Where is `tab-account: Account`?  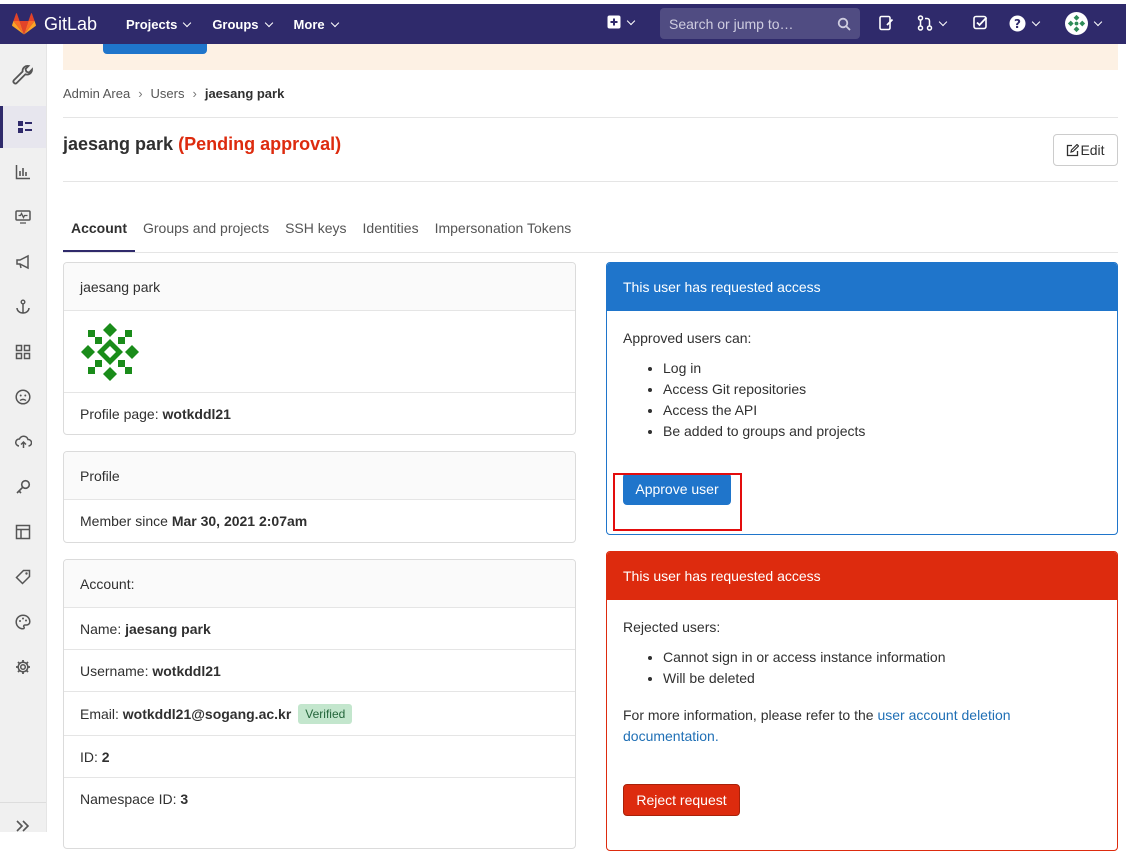 tab-account: Account is located at coordinates (99, 231).